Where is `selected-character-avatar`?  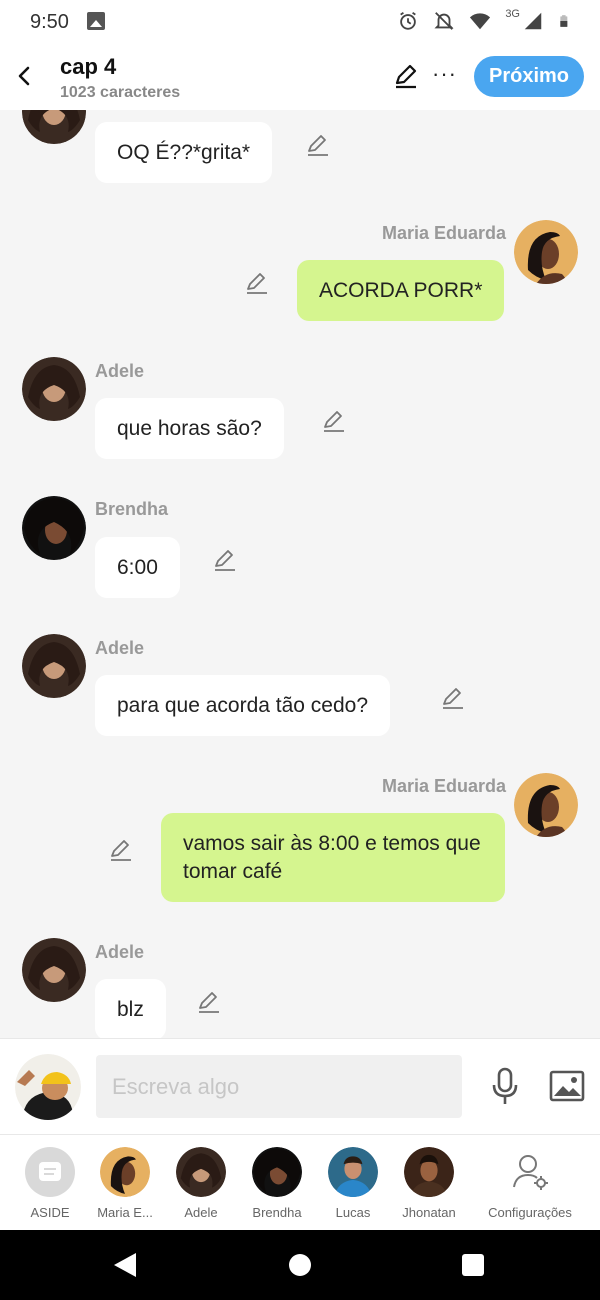
selected-character-avatar is located at coordinates (48, 1087).